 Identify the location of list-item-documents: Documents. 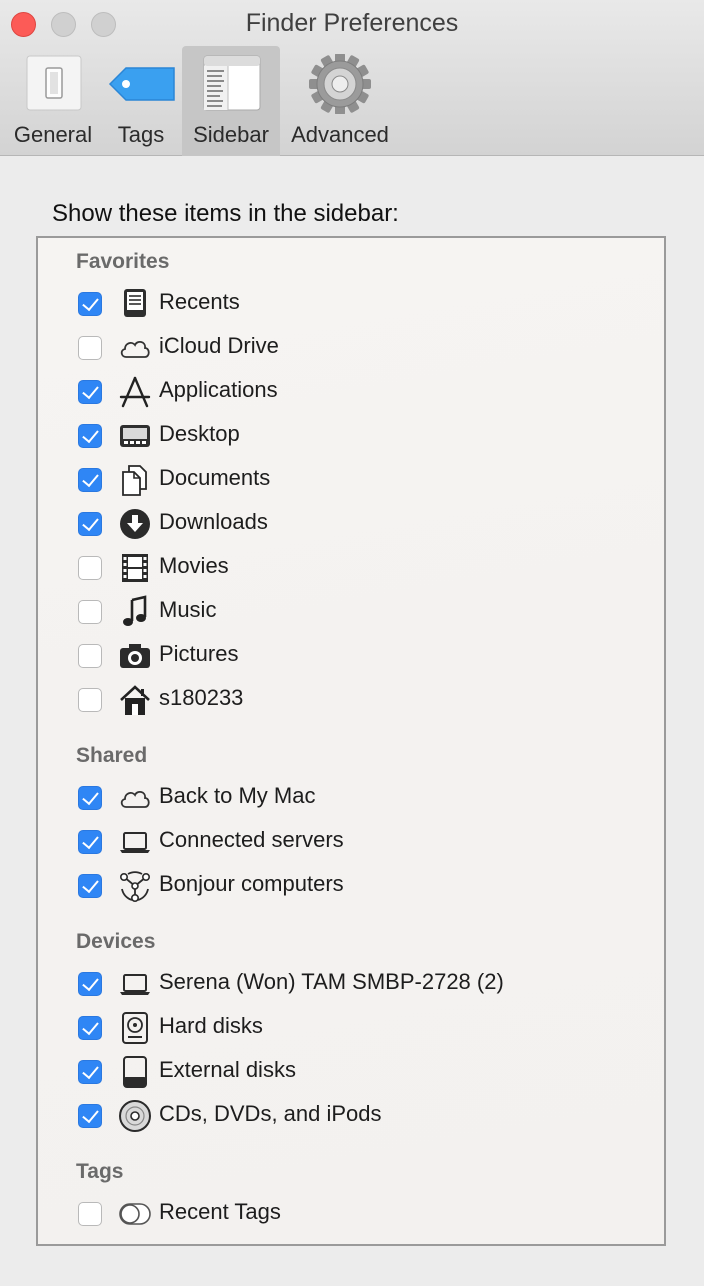
(351, 480).